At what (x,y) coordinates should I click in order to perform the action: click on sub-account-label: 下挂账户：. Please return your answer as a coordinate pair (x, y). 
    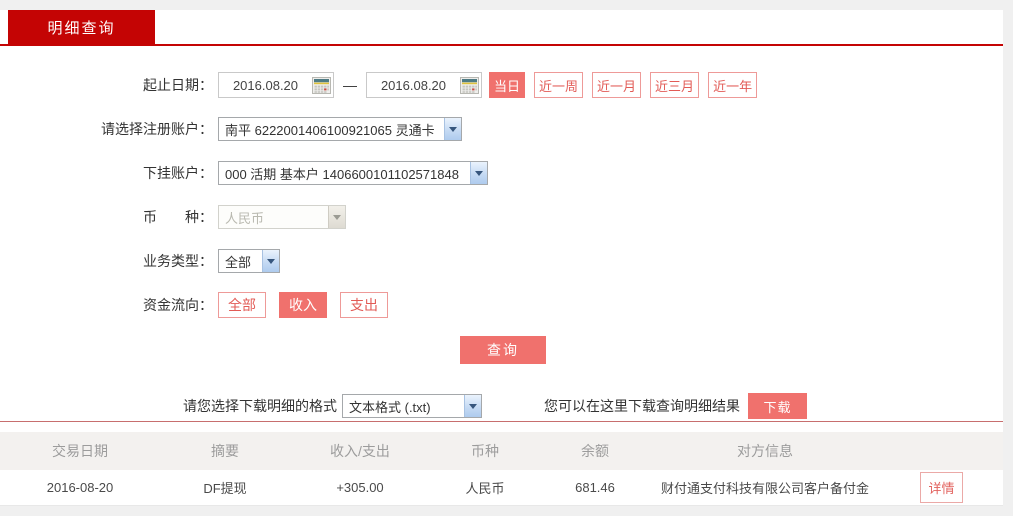
    Looking at the image, I should click on (178, 173).